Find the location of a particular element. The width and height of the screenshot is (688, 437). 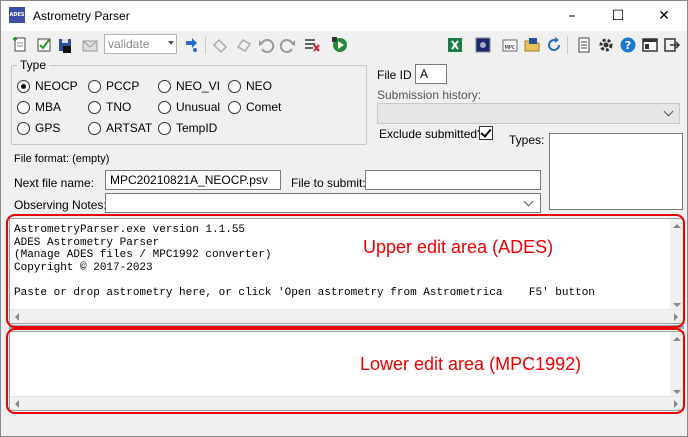

validate-combo-value: validate is located at coordinates (129, 44).